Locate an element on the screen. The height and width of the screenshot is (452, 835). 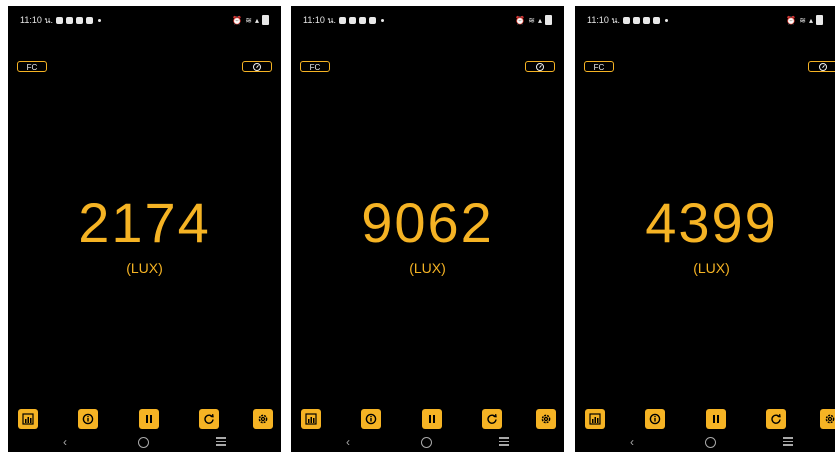
lux-reading: 4399 is located at coordinates (711, 222).